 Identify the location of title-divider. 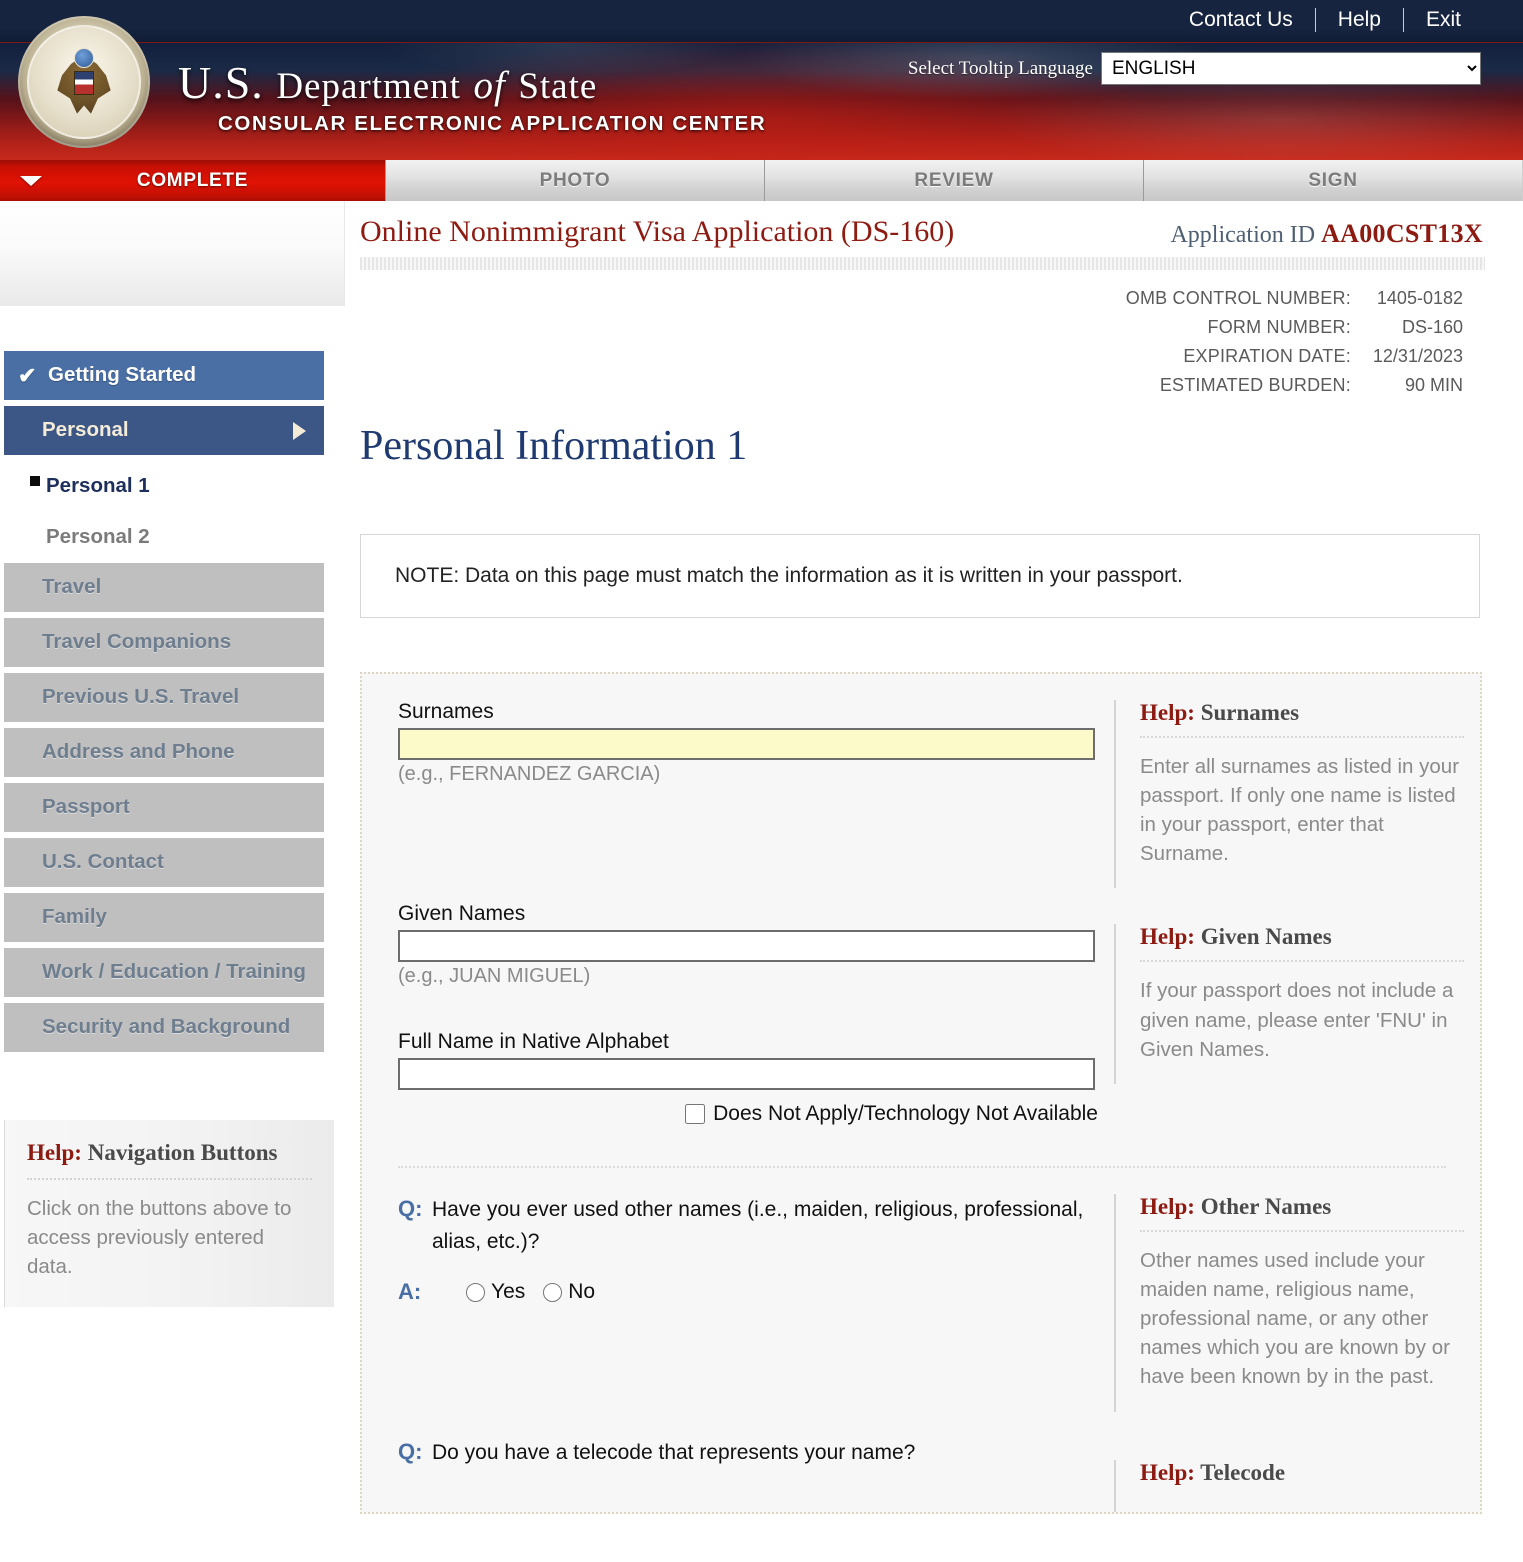
(922, 263).